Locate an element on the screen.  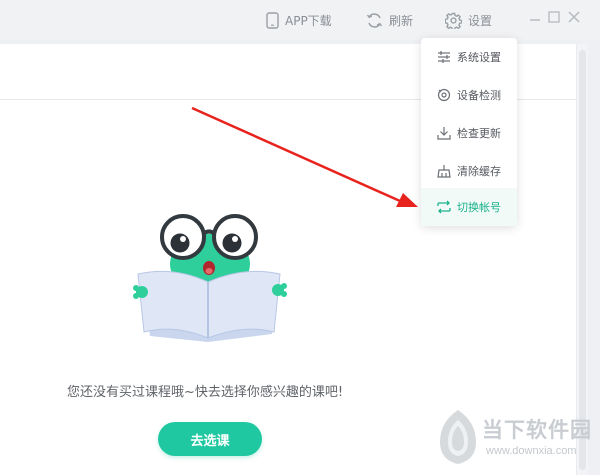
annotation-arrow is located at coordinates (304, 156).